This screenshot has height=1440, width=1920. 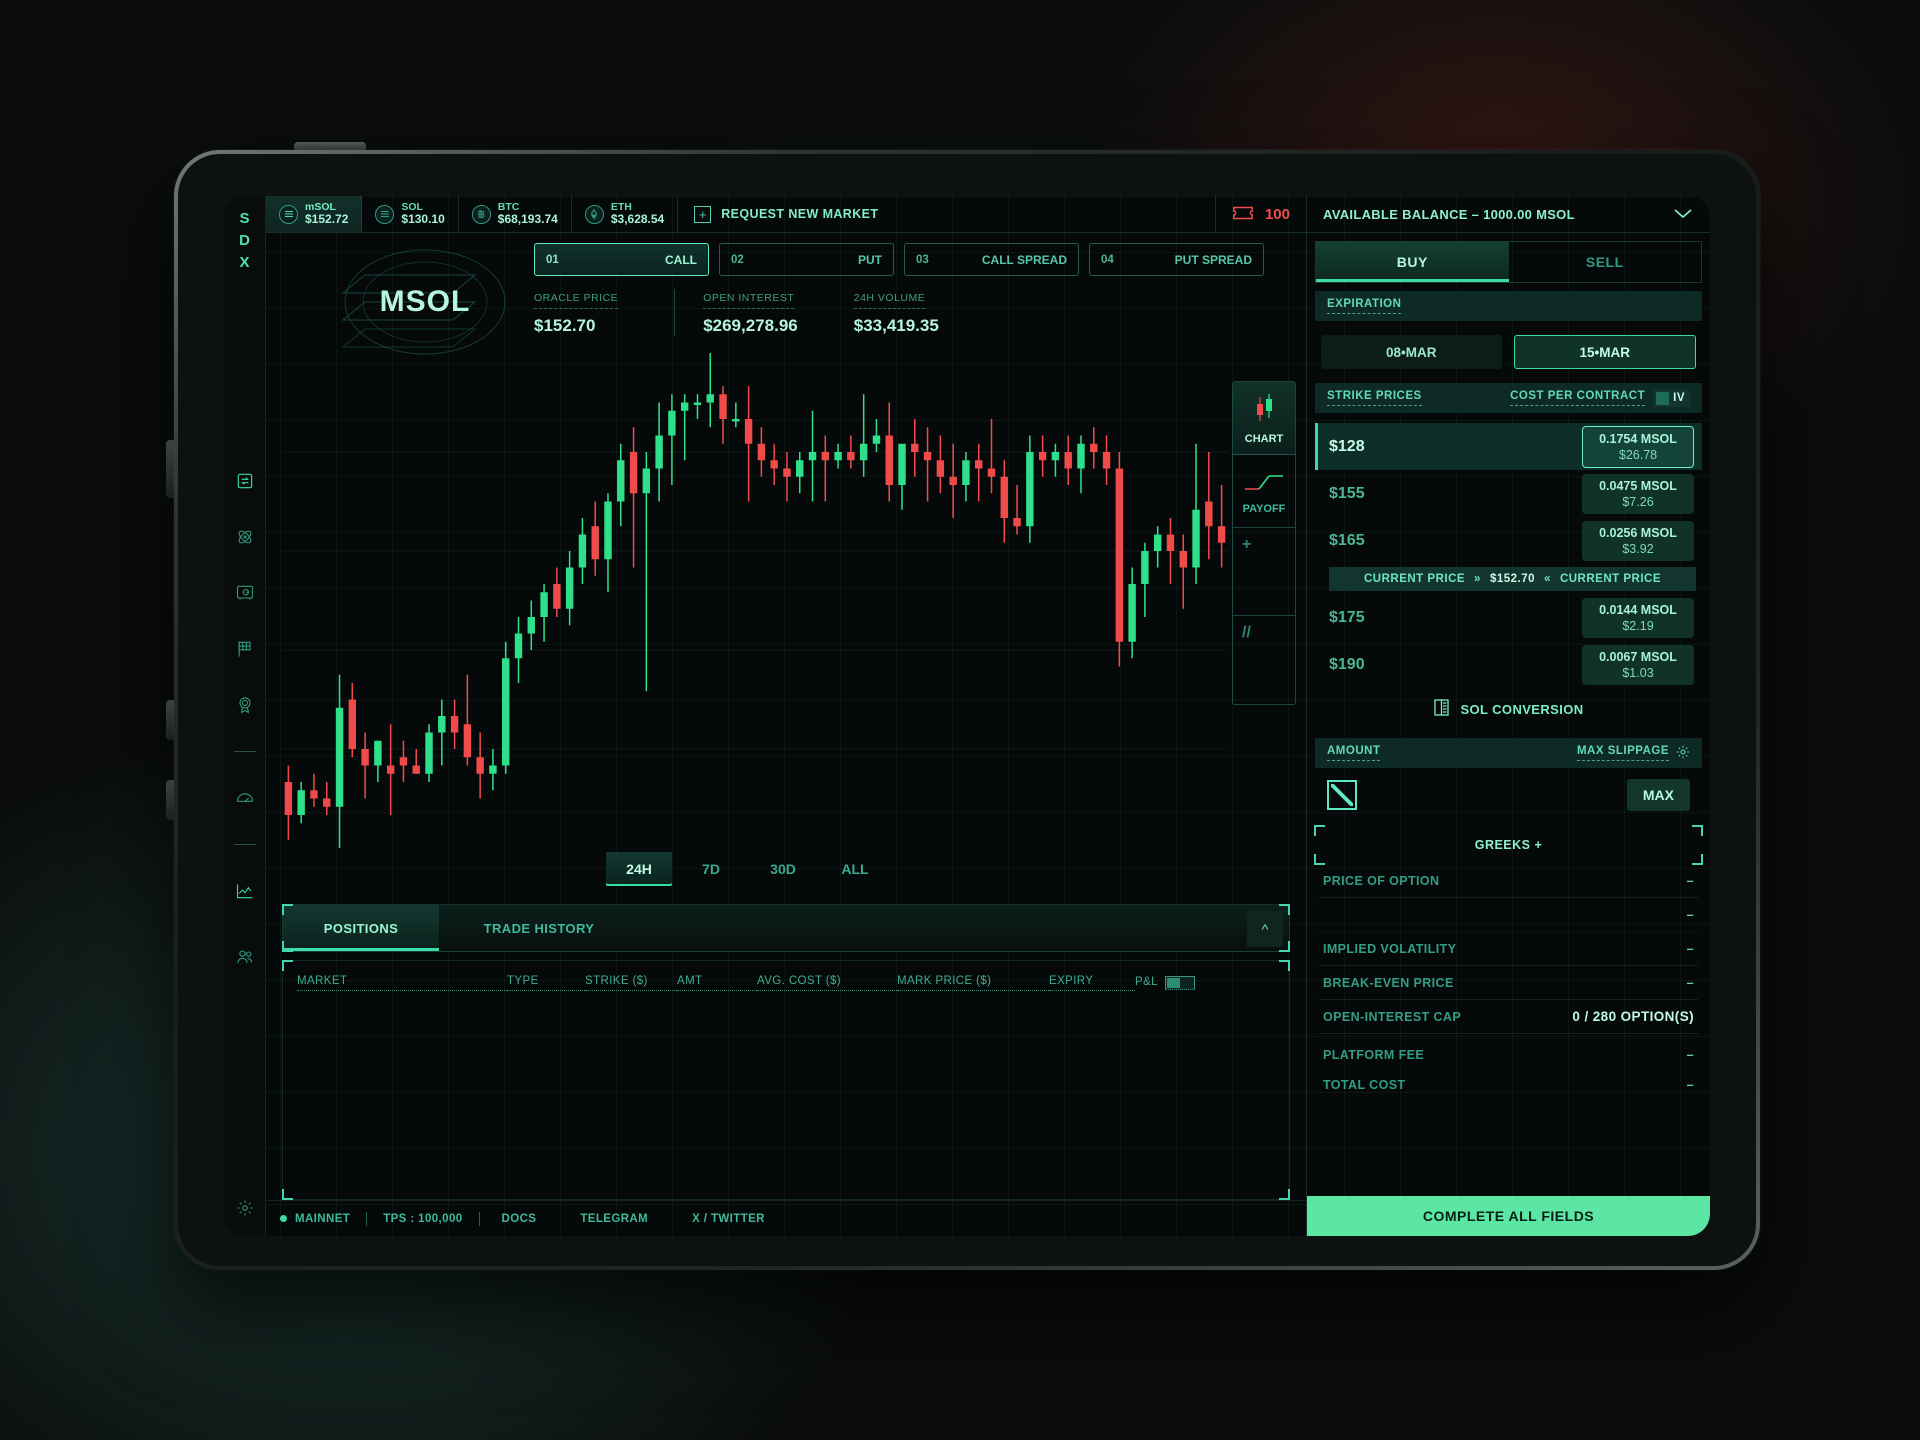 What do you see at coordinates (1347, 540) in the screenshot?
I see `strike-price: $165` at bounding box center [1347, 540].